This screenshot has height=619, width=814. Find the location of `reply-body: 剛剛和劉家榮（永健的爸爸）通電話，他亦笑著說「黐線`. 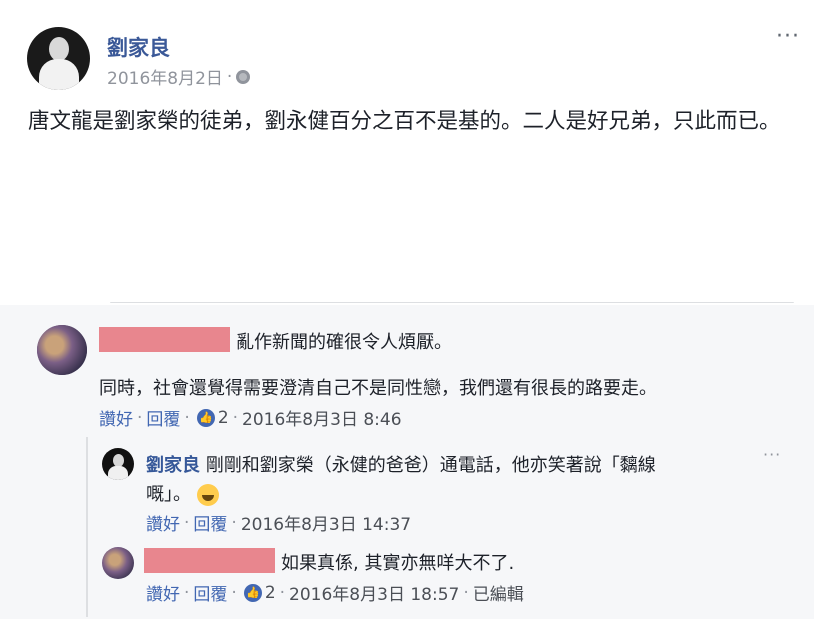

reply-body: 剛剛和劉家榮（永健的爸爸）通電話，他亦笑著說「黐線 is located at coordinates (430, 465).